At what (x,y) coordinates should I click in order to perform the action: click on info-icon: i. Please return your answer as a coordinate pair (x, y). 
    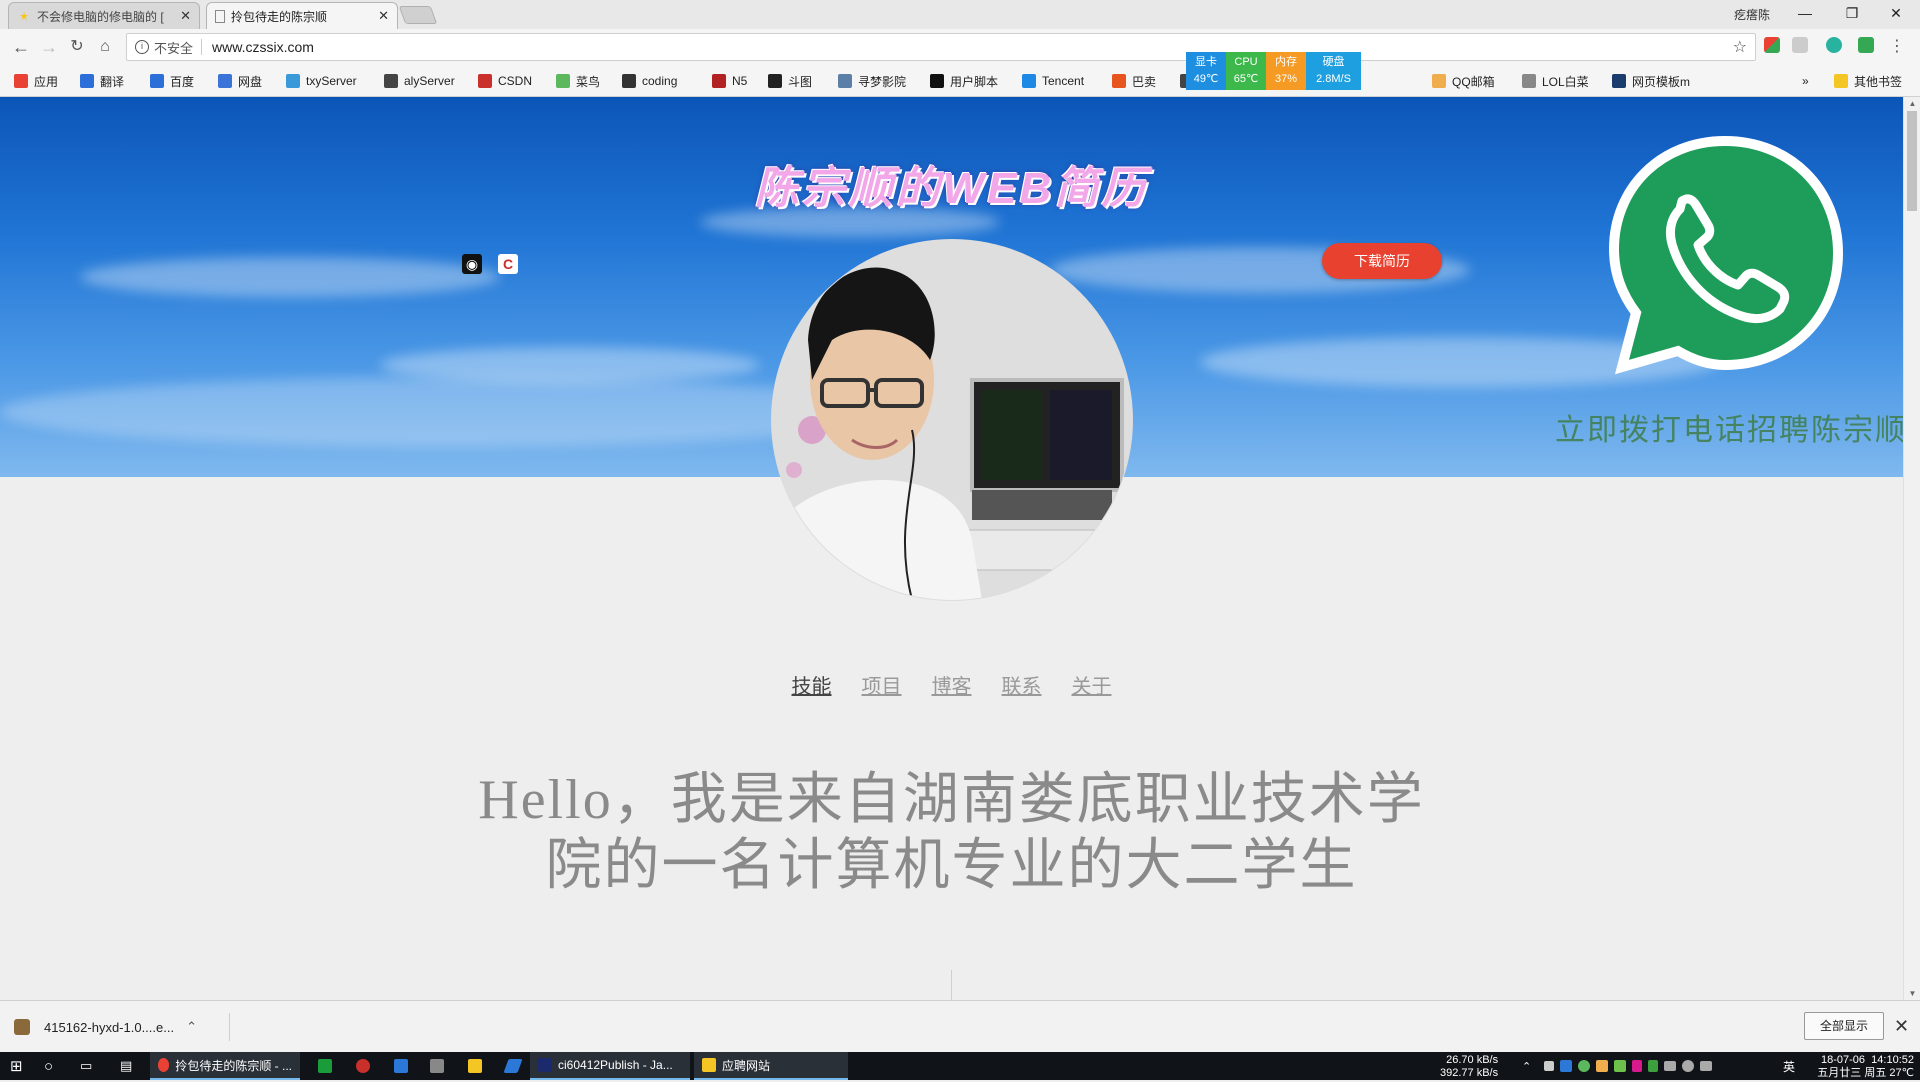
    Looking at the image, I should click on (142, 47).